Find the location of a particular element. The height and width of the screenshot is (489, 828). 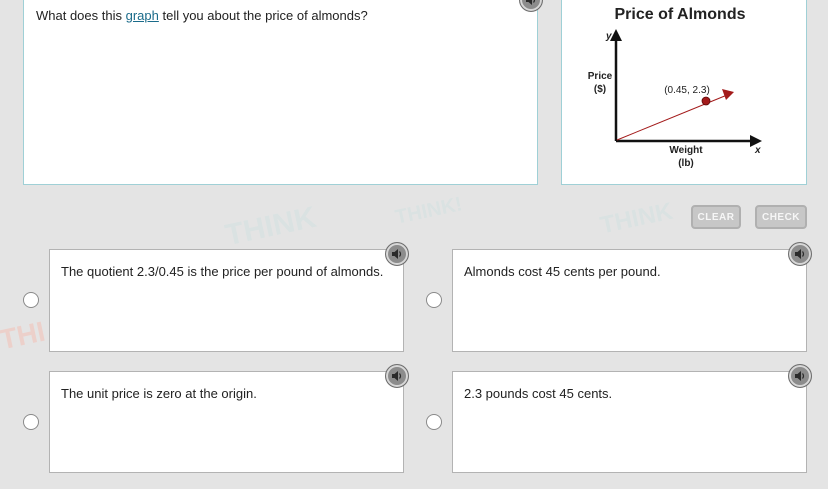

y-axis-letter: y is located at coordinates (608, 36).